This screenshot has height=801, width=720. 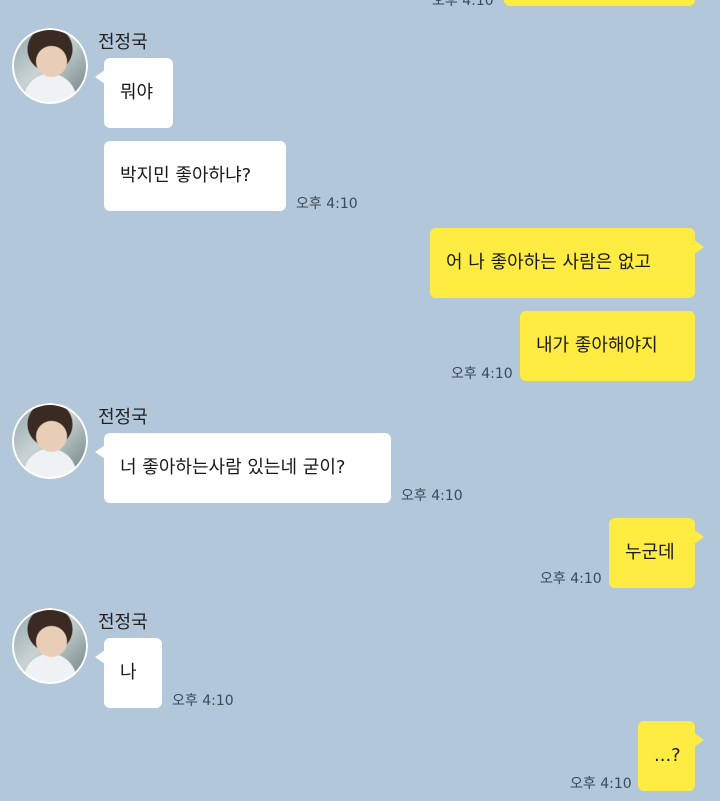 What do you see at coordinates (650, 552) in the screenshot?
I see `message-text: 누군데` at bounding box center [650, 552].